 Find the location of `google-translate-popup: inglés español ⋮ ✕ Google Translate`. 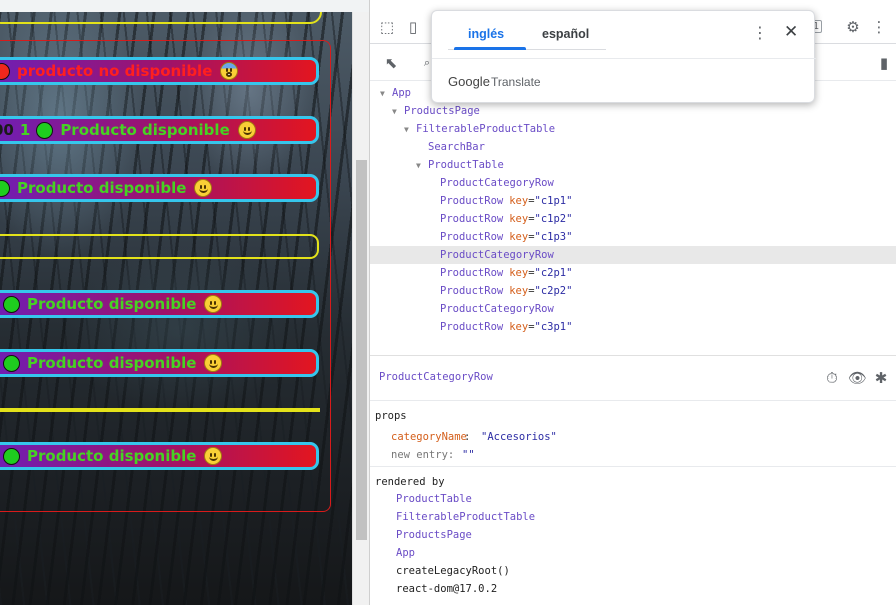

google-translate-popup: inglés español ⋮ ✕ Google Translate is located at coordinates (623, 56).